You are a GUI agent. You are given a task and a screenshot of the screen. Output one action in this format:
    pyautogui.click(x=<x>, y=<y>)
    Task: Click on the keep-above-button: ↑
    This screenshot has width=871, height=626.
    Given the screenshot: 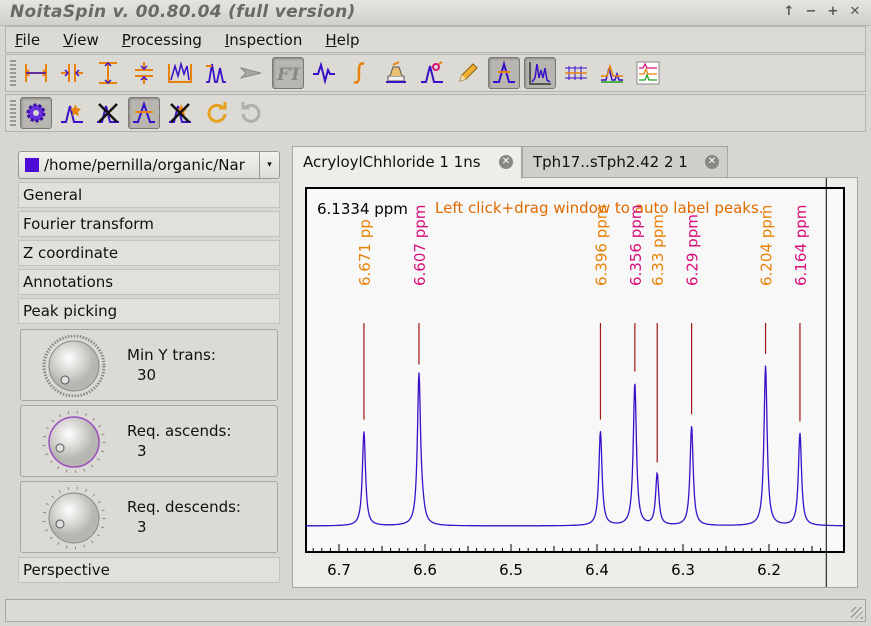 What is the action you would take?
    pyautogui.click(x=789, y=12)
    